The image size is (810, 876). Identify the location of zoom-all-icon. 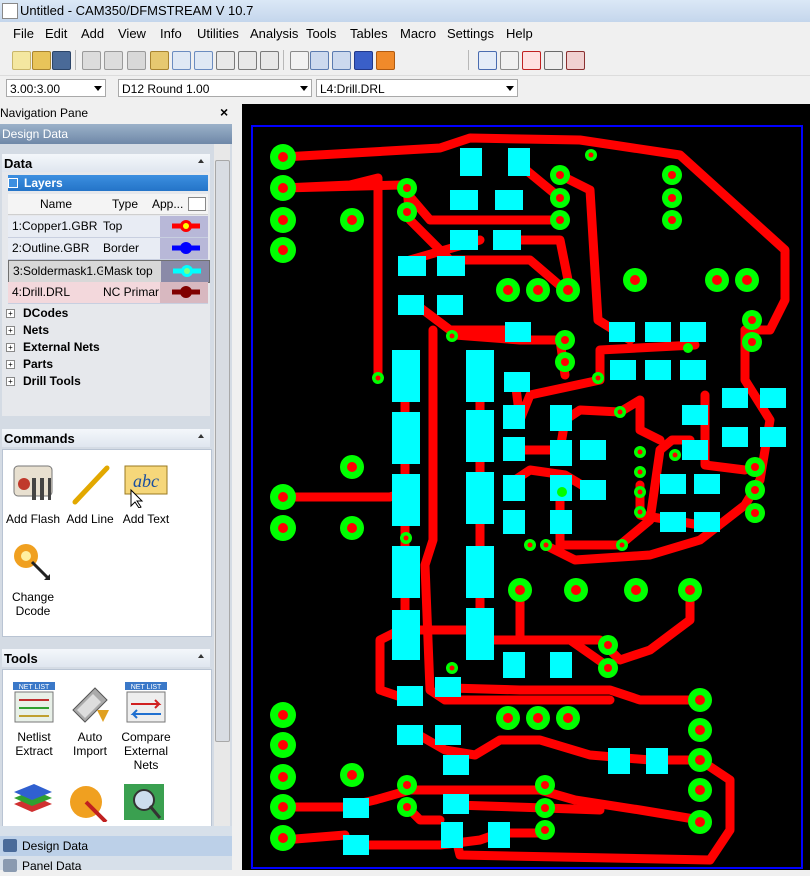
(247, 60).